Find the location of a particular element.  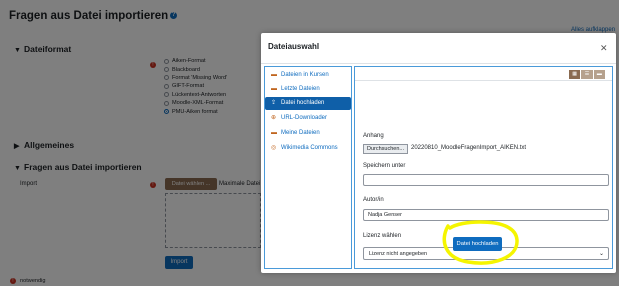

repository-item: ⇪ Datei hochladen is located at coordinates (308, 103).